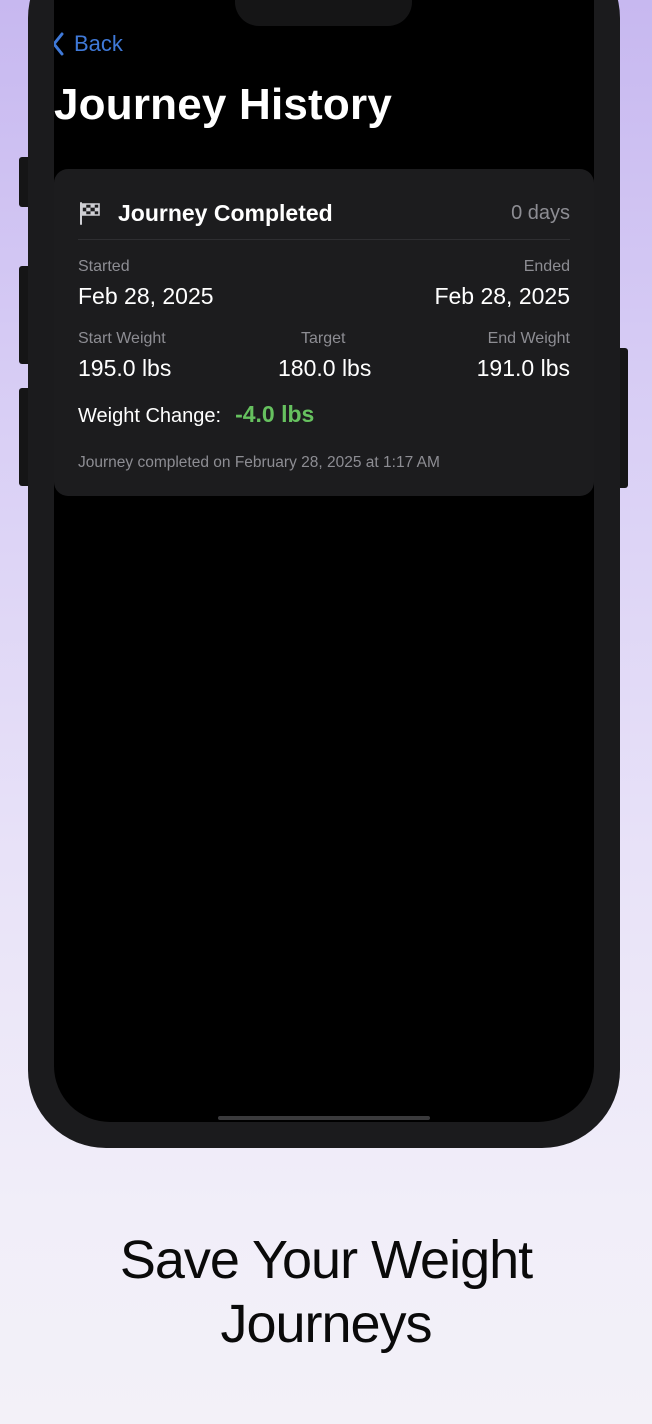  I want to click on end-weight-value: 191.0 lbs, so click(523, 368).